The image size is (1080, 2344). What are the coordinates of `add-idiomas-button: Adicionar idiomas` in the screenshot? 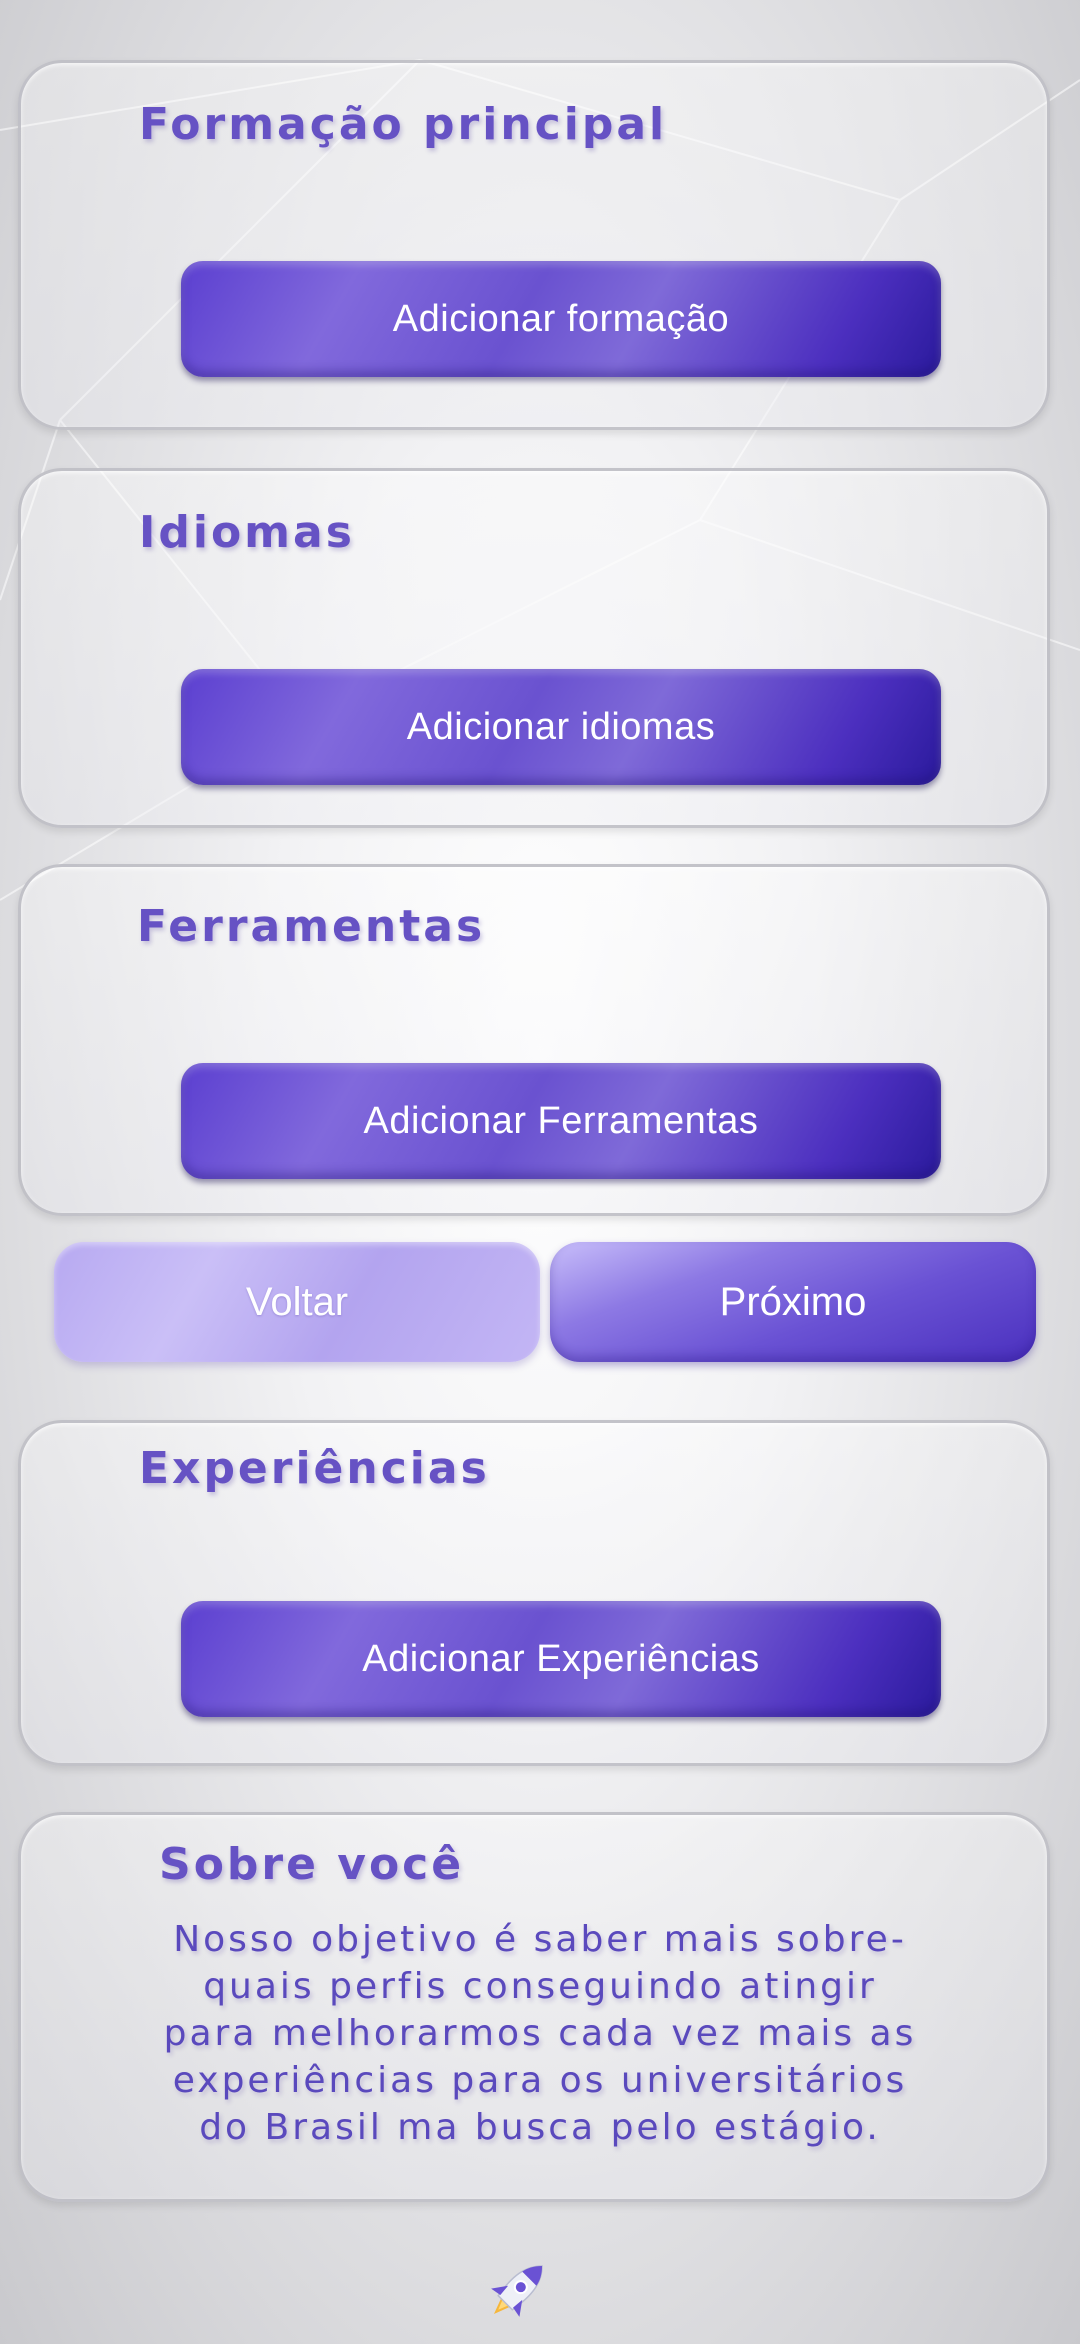 It's located at (561, 727).